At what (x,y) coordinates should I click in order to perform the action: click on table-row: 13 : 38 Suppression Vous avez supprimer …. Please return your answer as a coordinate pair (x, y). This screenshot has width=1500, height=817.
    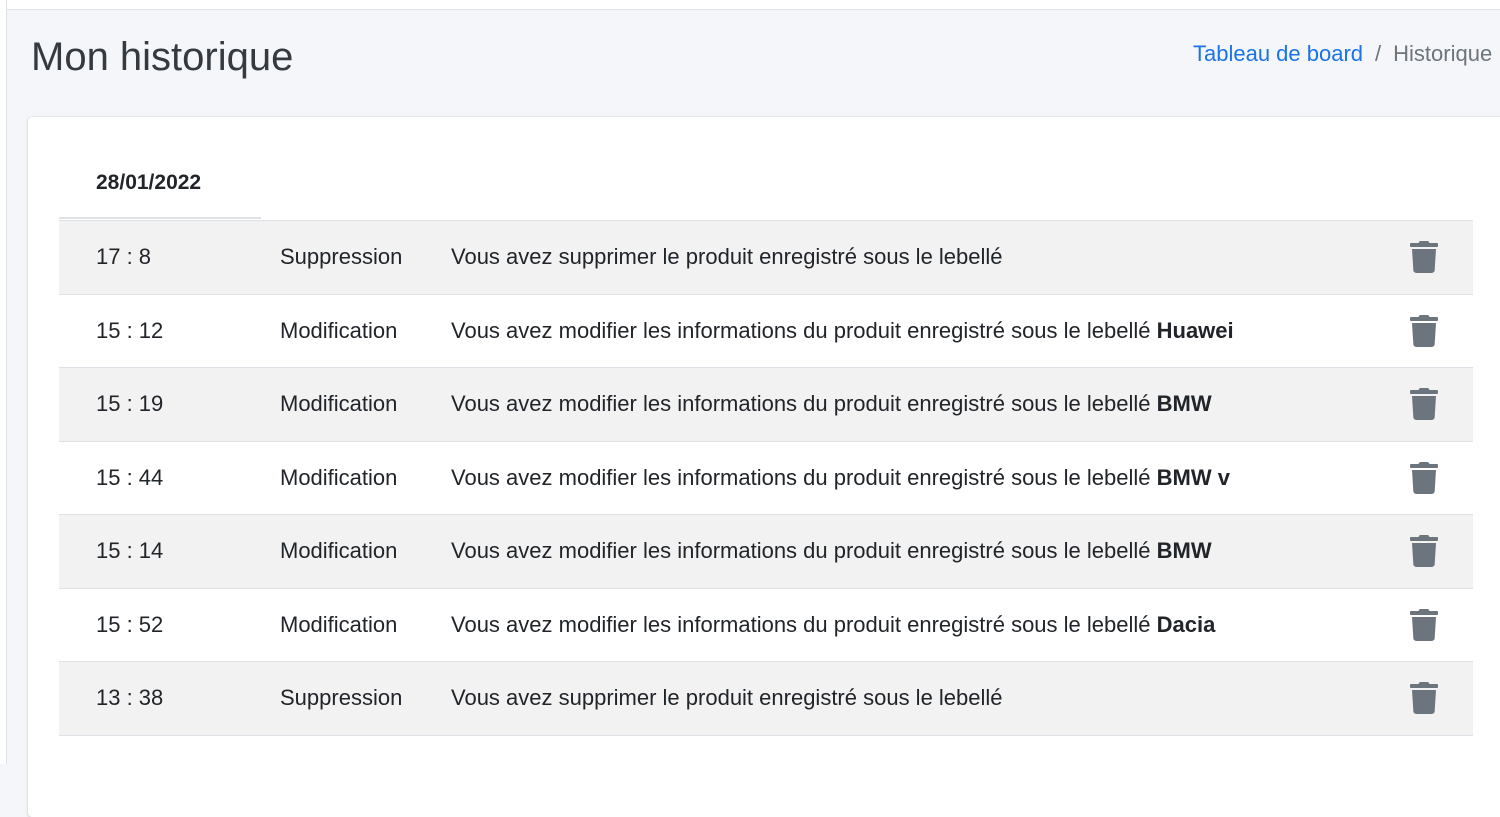
    Looking at the image, I should click on (766, 698).